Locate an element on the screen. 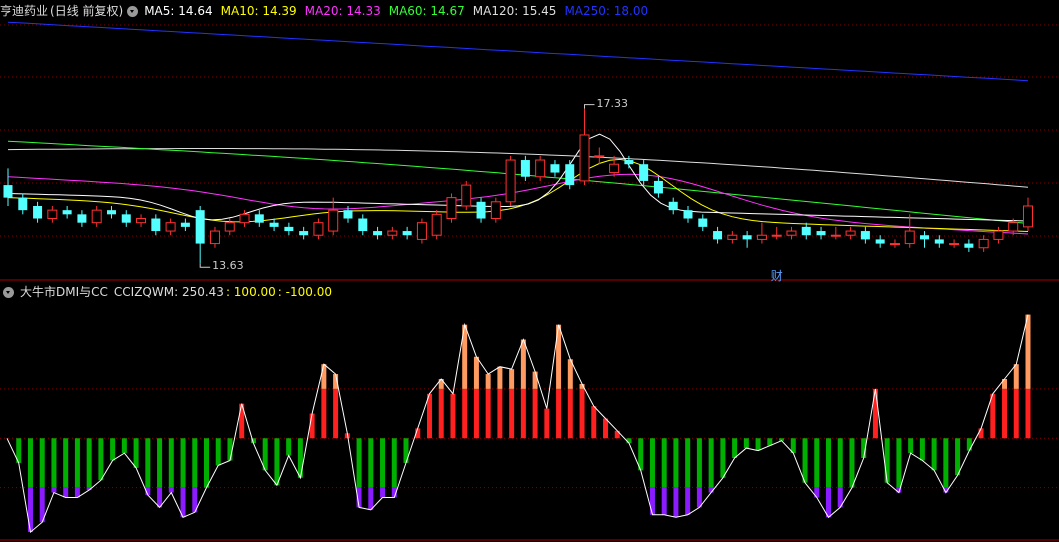 The height and width of the screenshot is (542, 1059). indicator-value: CCIZQWM: 250.43 is located at coordinates (168, 292).